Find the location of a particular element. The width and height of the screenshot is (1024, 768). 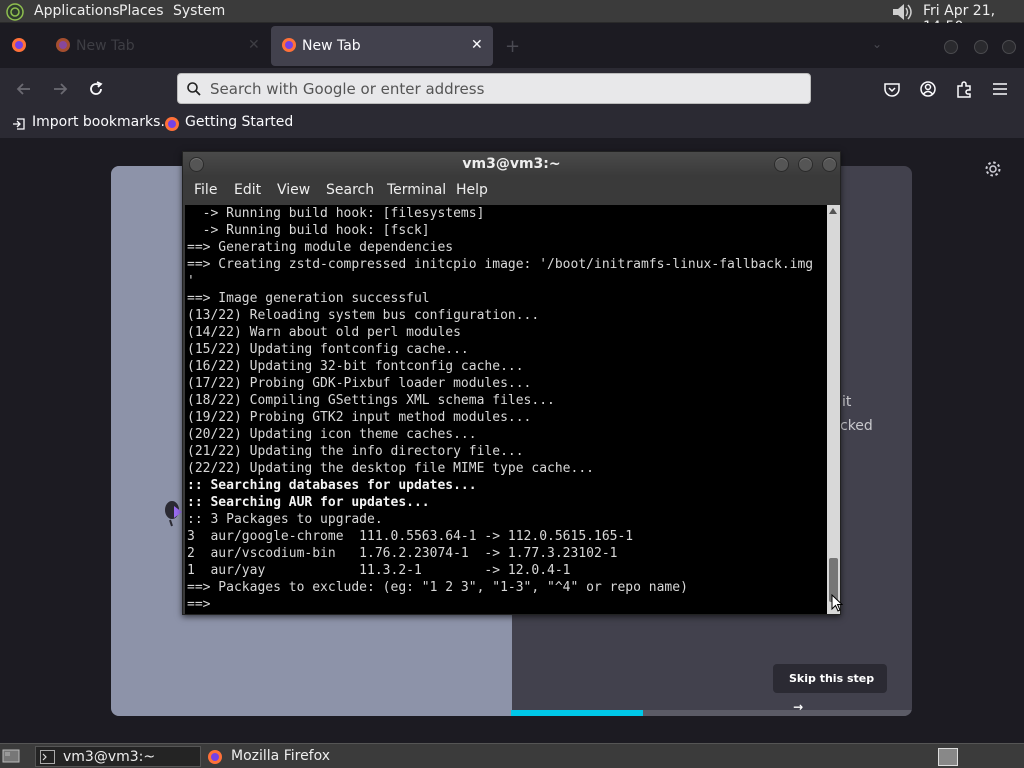

search-icon is located at coordinates (194, 89).